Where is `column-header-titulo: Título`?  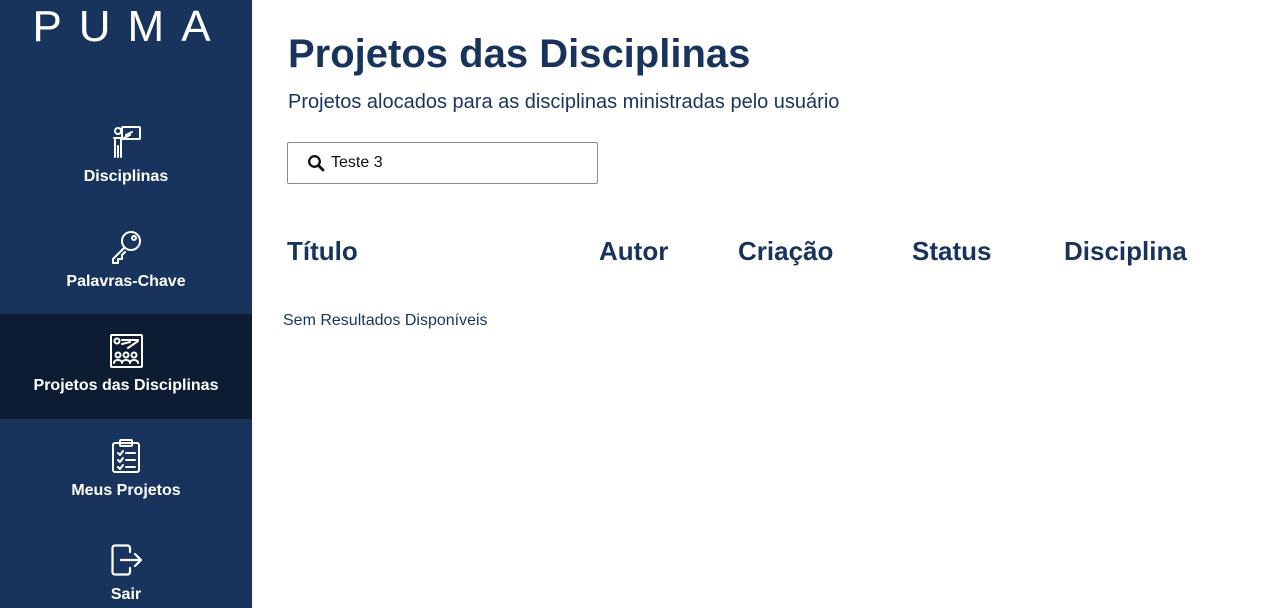 column-header-titulo: Título is located at coordinates (322, 251).